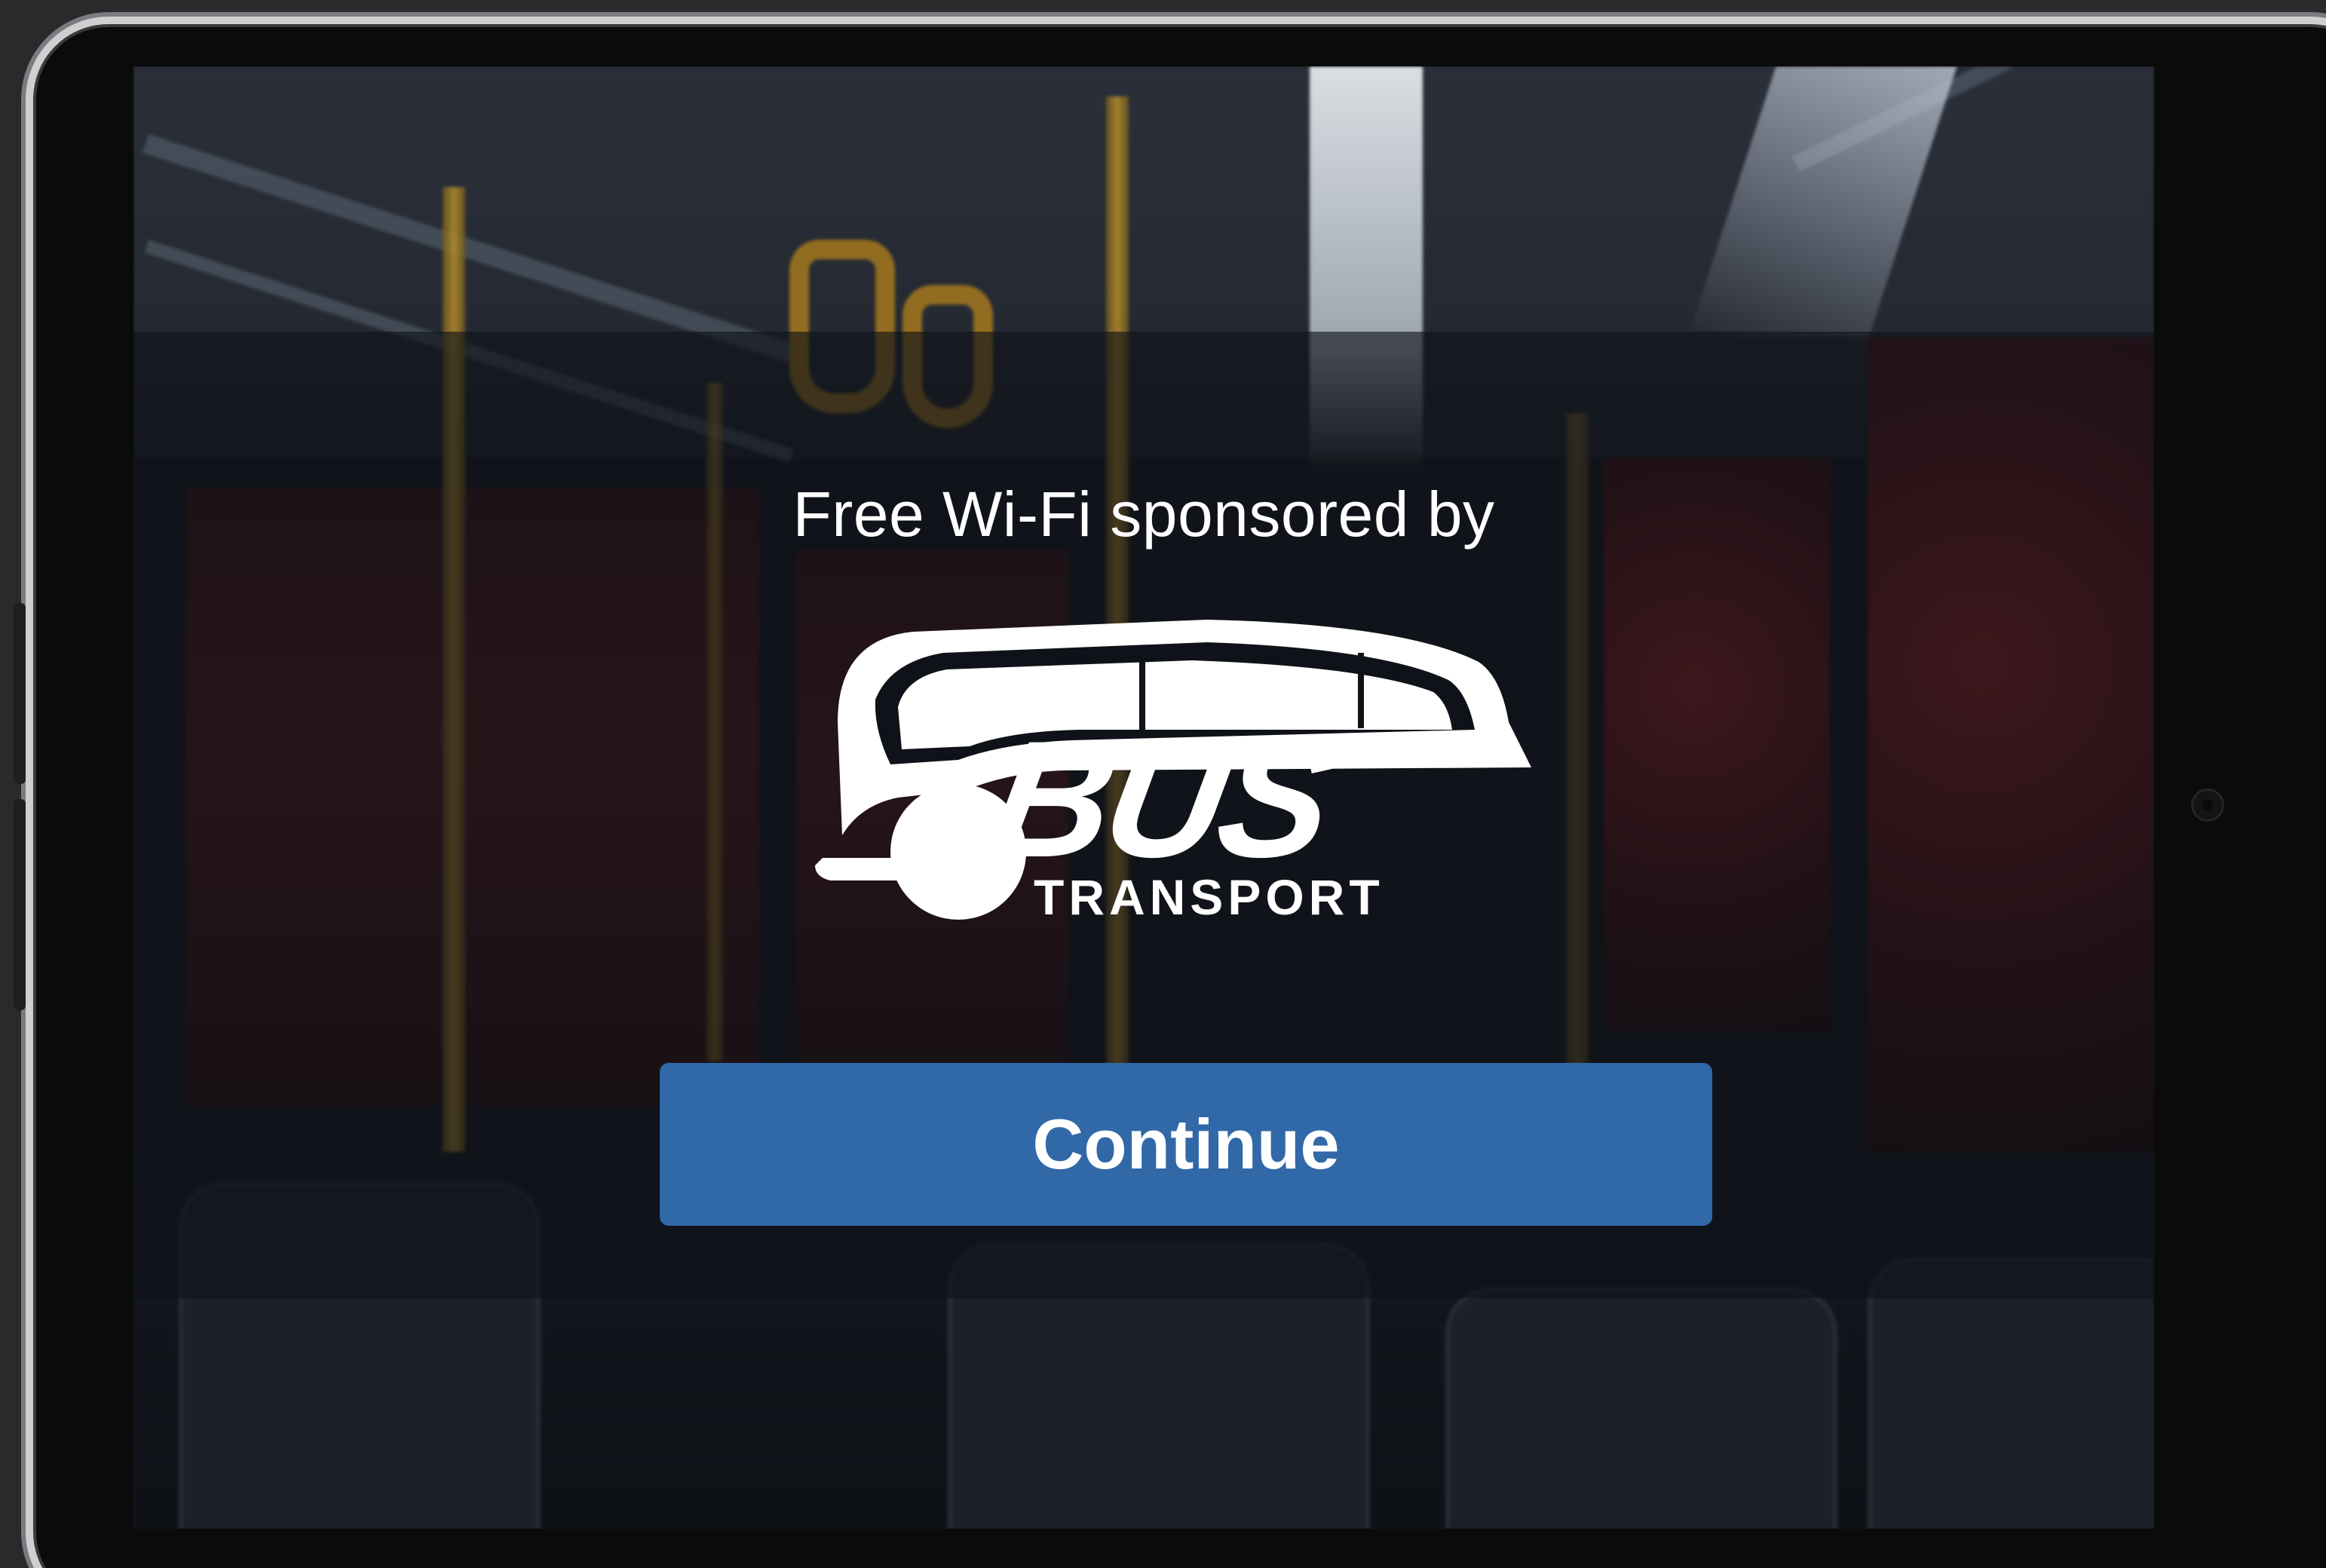  What do you see at coordinates (20, 693) in the screenshot?
I see `volume-button` at bounding box center [20, 693].